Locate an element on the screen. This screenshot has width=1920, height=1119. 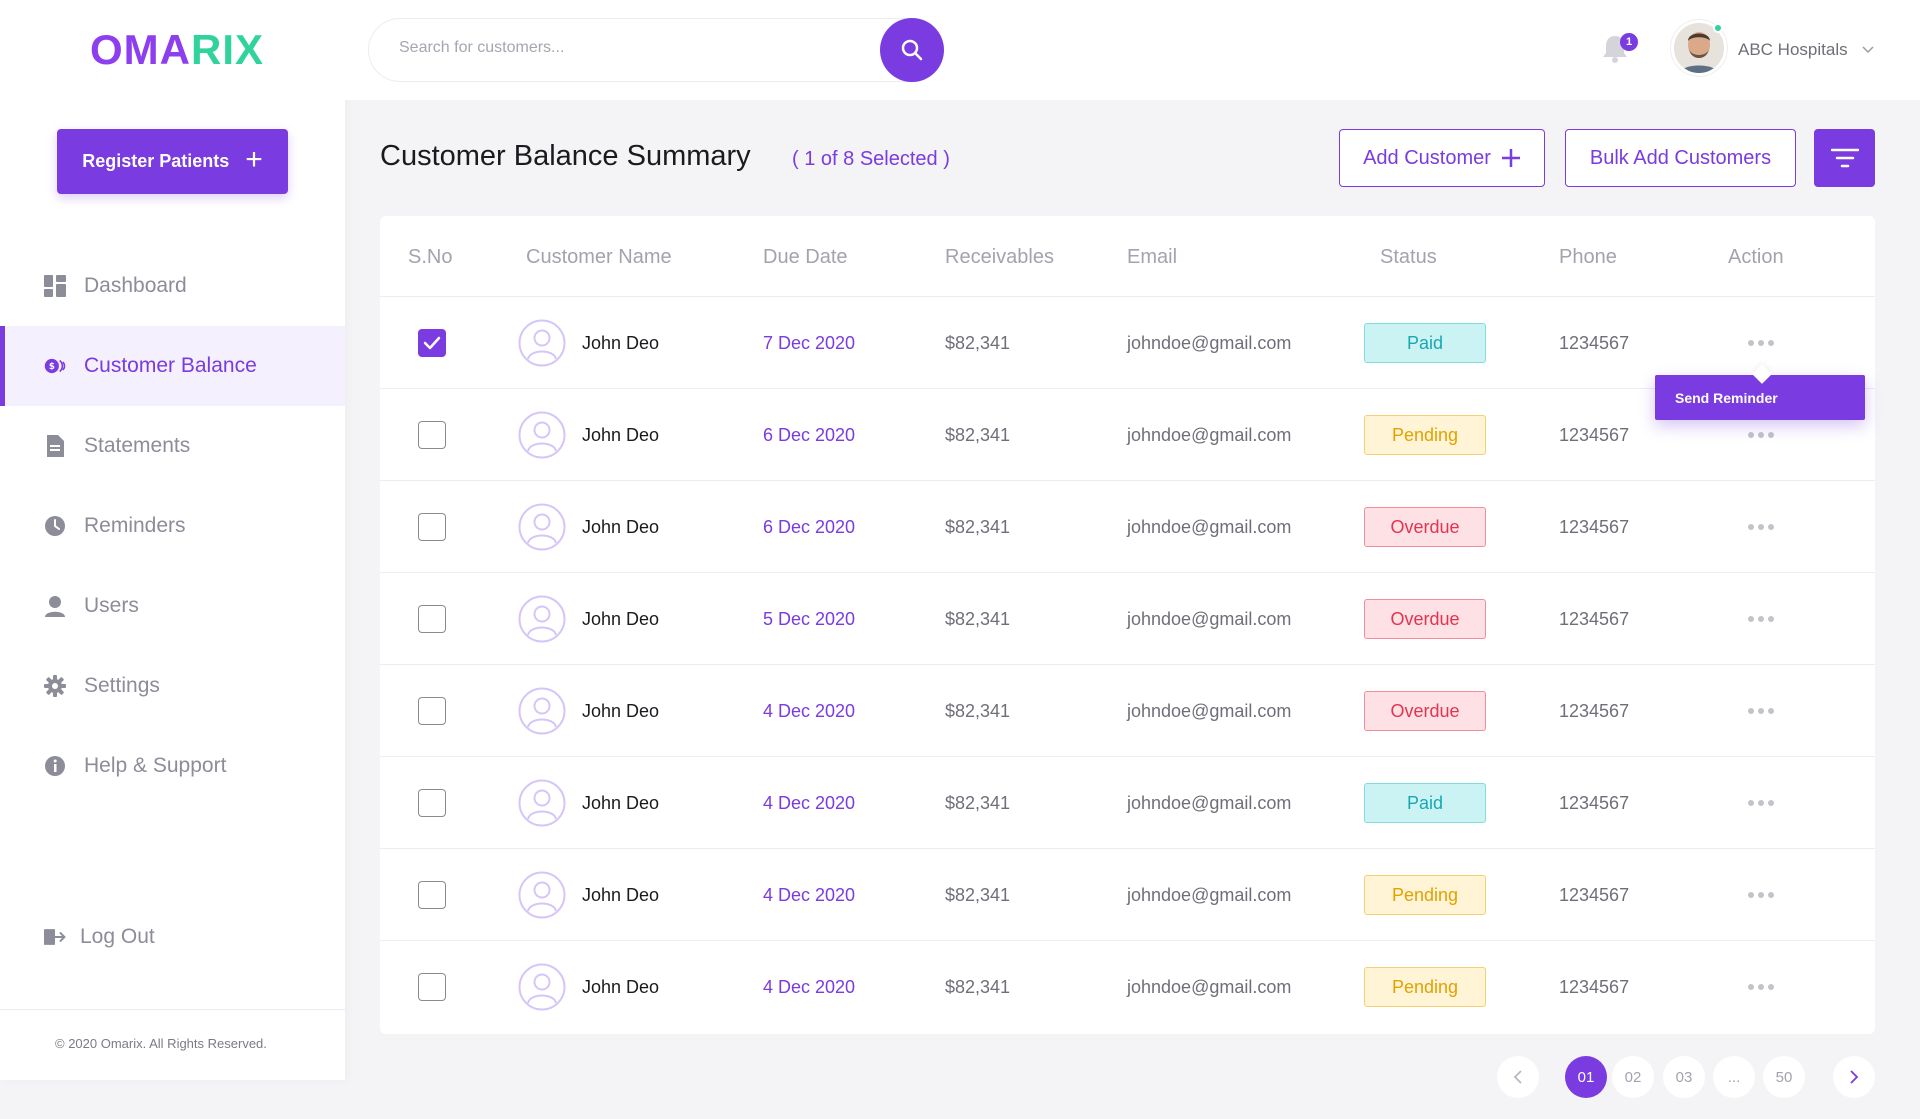
filter-button is located at coordinates (1844, 158).